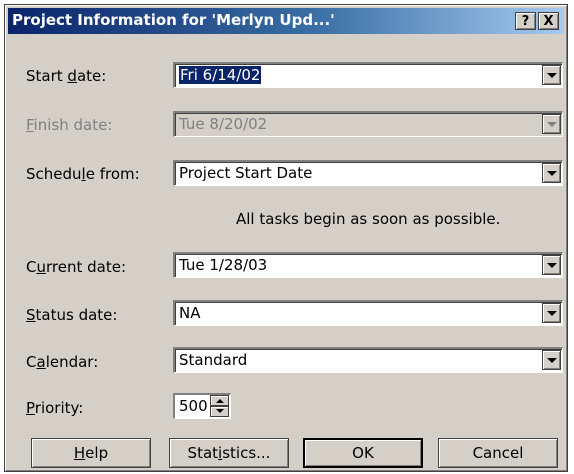 The width and height of the screenshot is (574, 474). I want to click on start-date-dropdown-button, so click(551, 75).